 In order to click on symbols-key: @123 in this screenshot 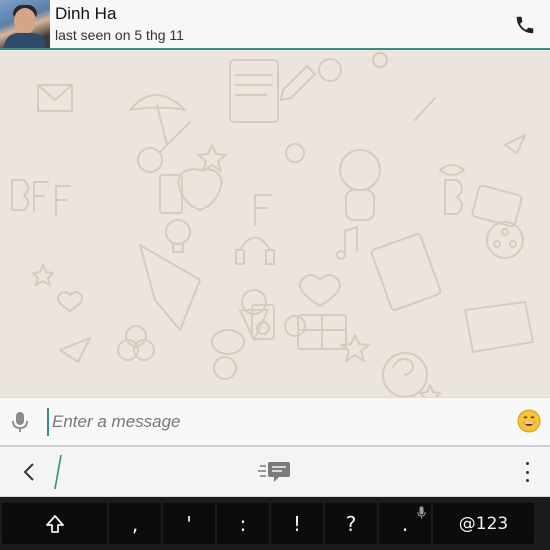, I will do `click(483, 523)`.